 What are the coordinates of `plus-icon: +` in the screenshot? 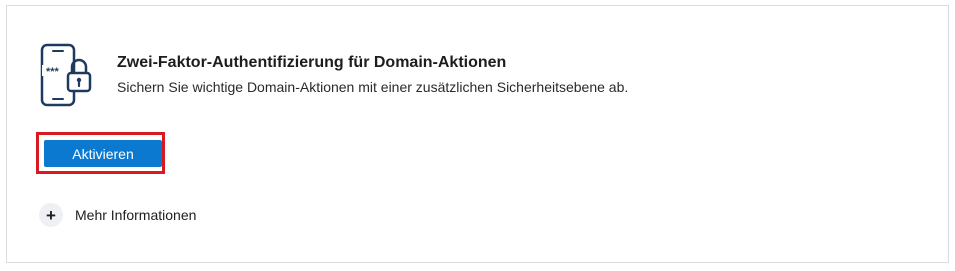 It's located at (51, 215).